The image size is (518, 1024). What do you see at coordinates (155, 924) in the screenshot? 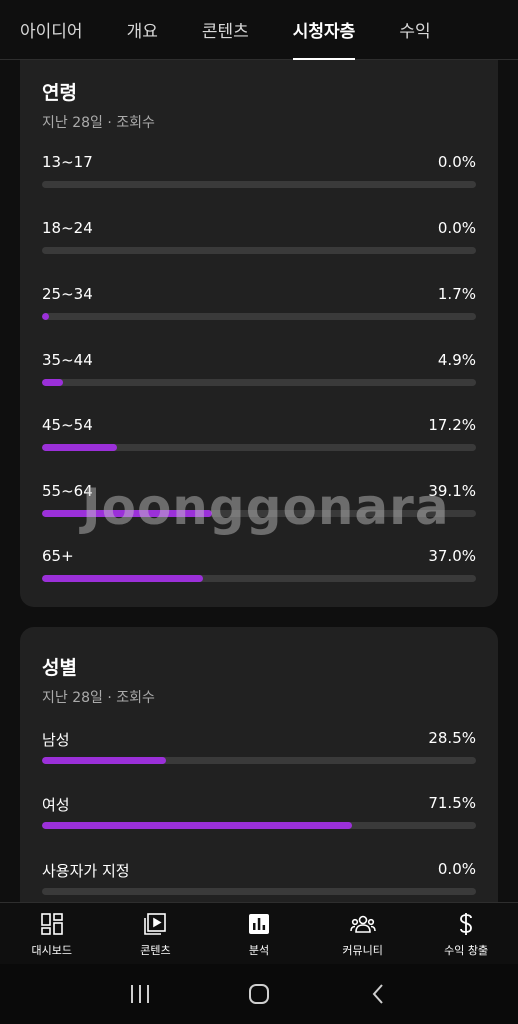
I see `content-icon` at bounding box center [155, 924].